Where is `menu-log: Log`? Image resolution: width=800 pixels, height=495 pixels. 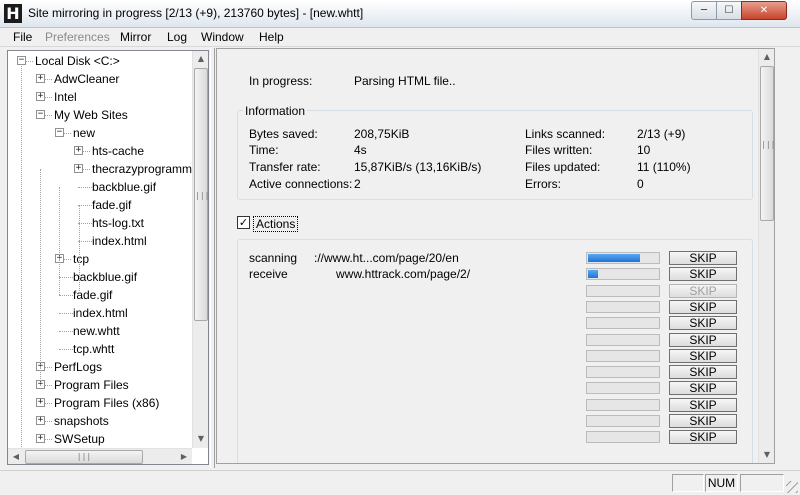 menu-log: Log is located at coordinates (177, 37).